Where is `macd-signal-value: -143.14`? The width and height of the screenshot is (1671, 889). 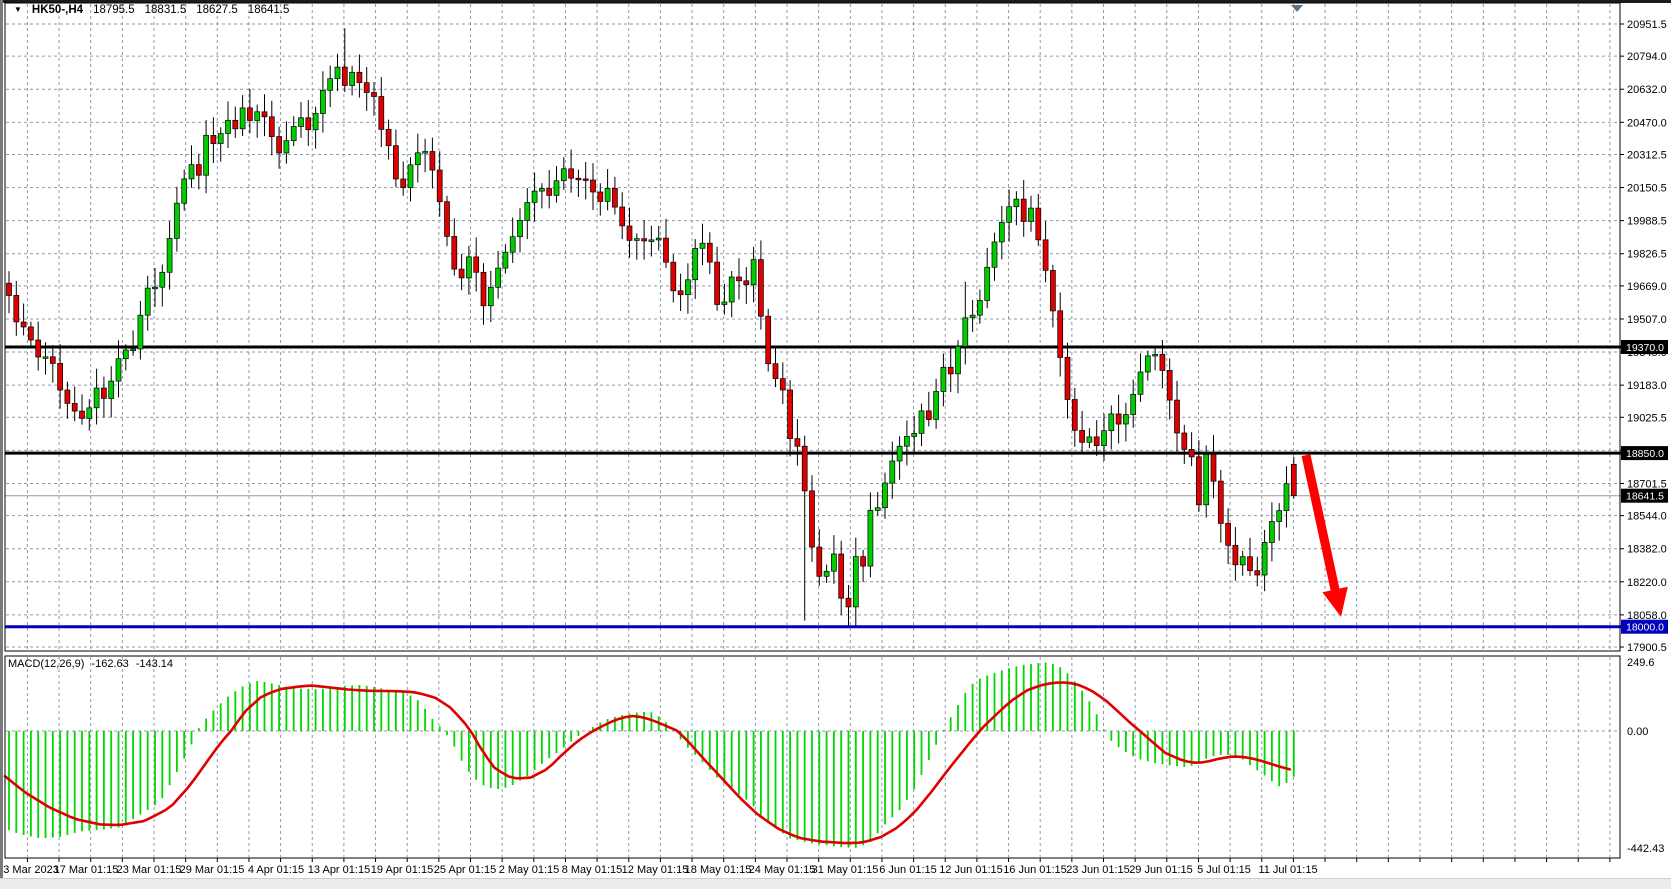 macd-signal-value: -143.14 is located at coordinates (154, 664).